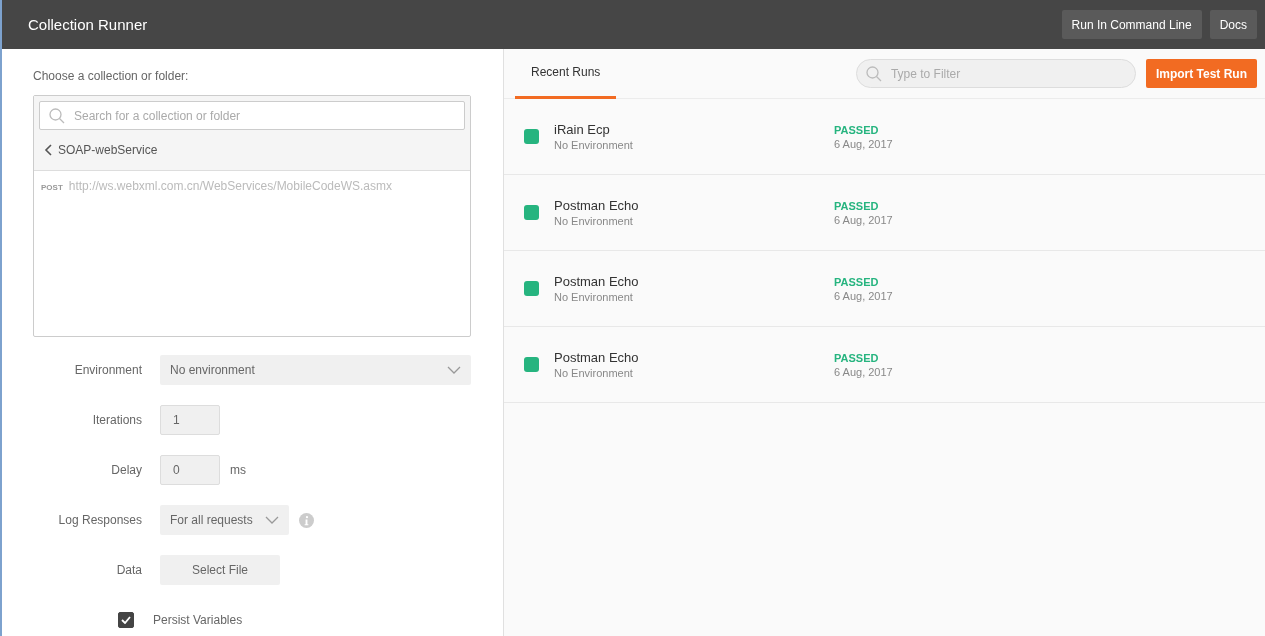 The image size is (1265, 636). What do you see at coordinates (190, 420) in the screenshot?
I see `number-field: 1` at bounding box center [190, 420].